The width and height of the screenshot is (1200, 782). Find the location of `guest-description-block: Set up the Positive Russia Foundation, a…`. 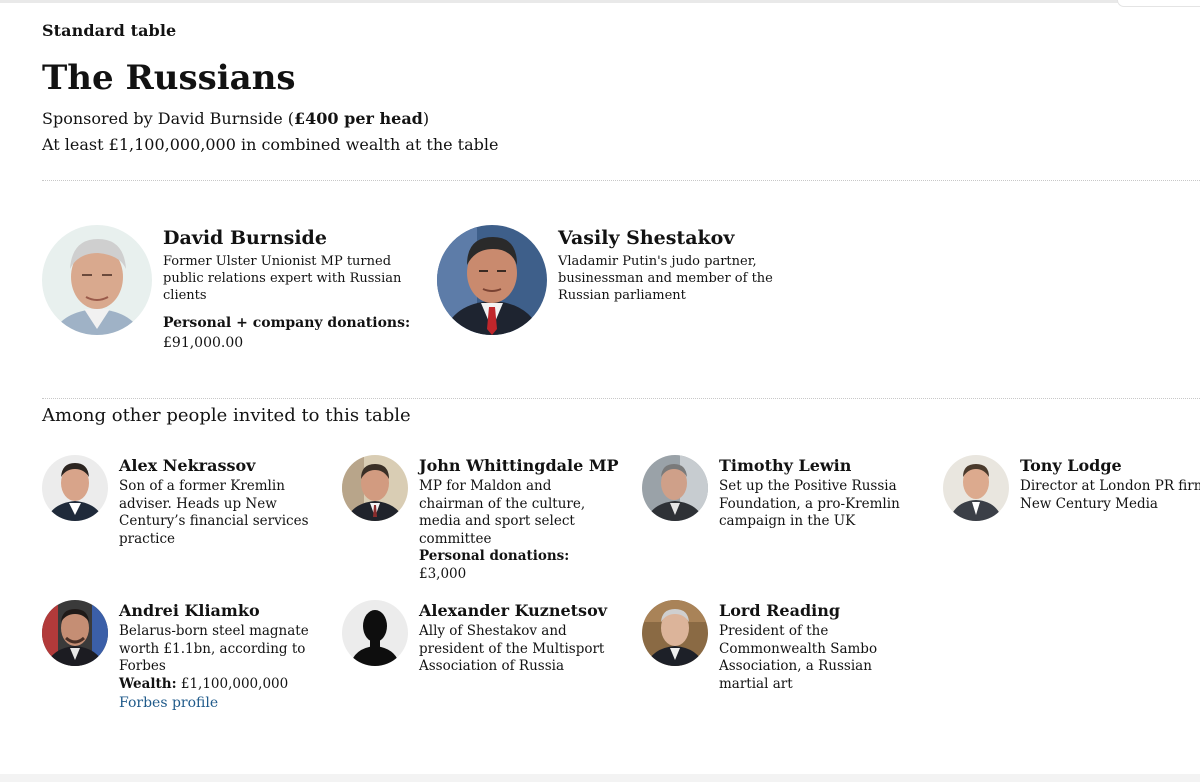

guest-description-block: Set up the Positive Russia Foundation, a… is located at coordinates (815, 504).